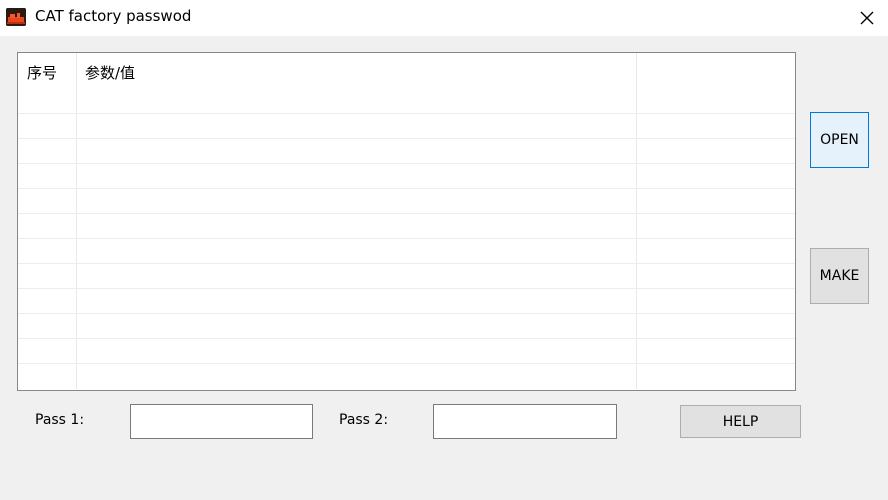  What do you see at coordinates (47, 72) in the screenshot?
I see `column-header-index: 序号` at bounding box center [47, 72].